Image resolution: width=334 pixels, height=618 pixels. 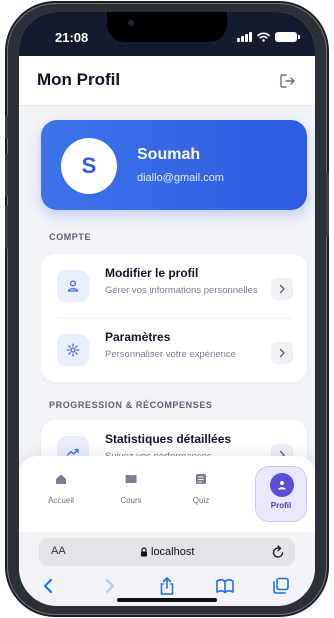 I want to click on profile-email: diallo@gmail.com, so click(x=180, y=178).